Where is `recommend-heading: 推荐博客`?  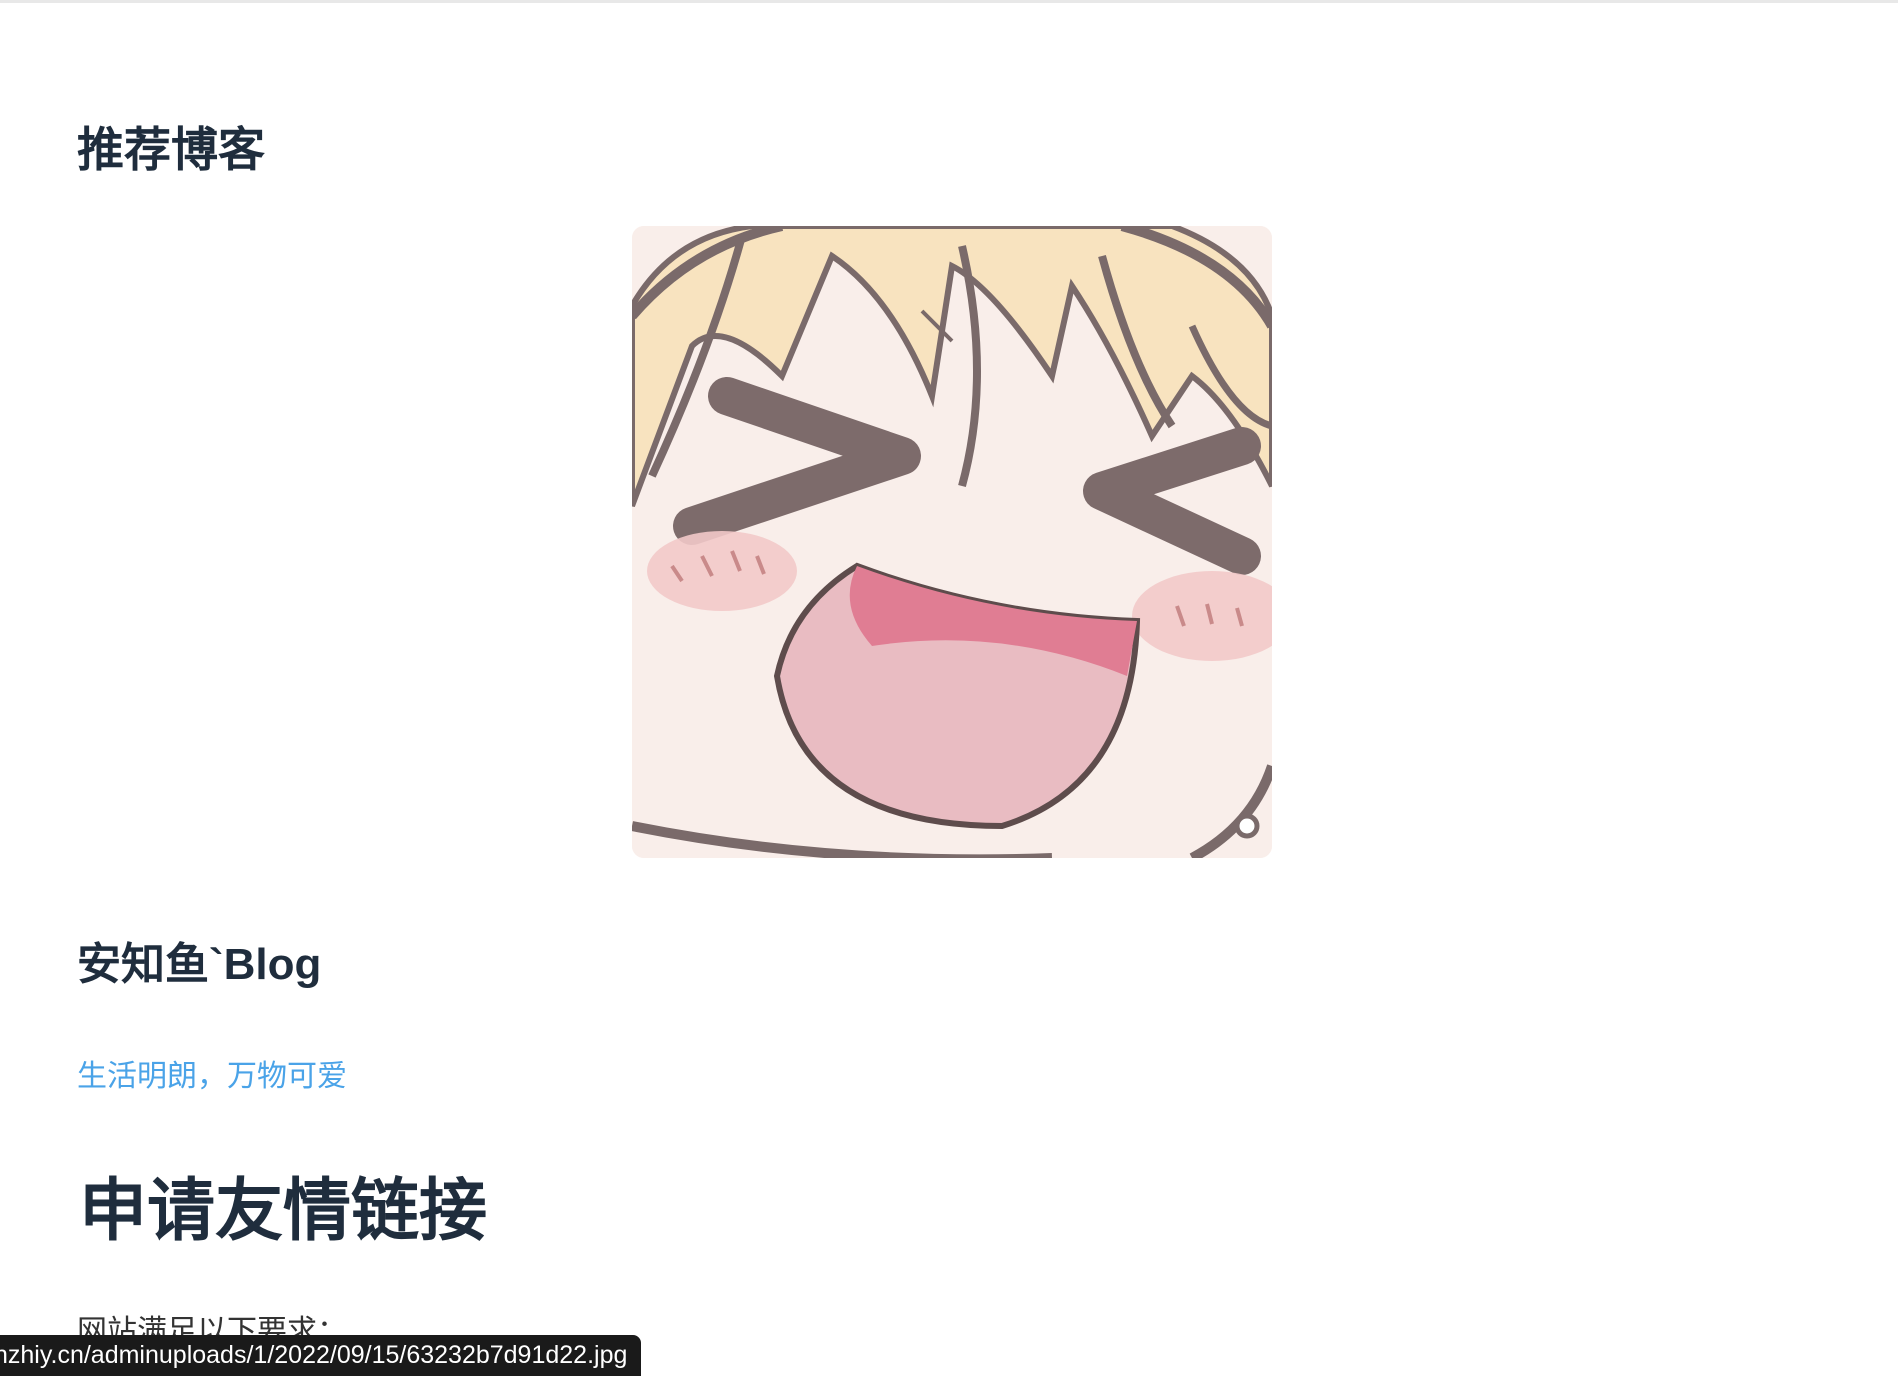
recommend-heading: 推荐博客 is located at coordinates (171, 149).